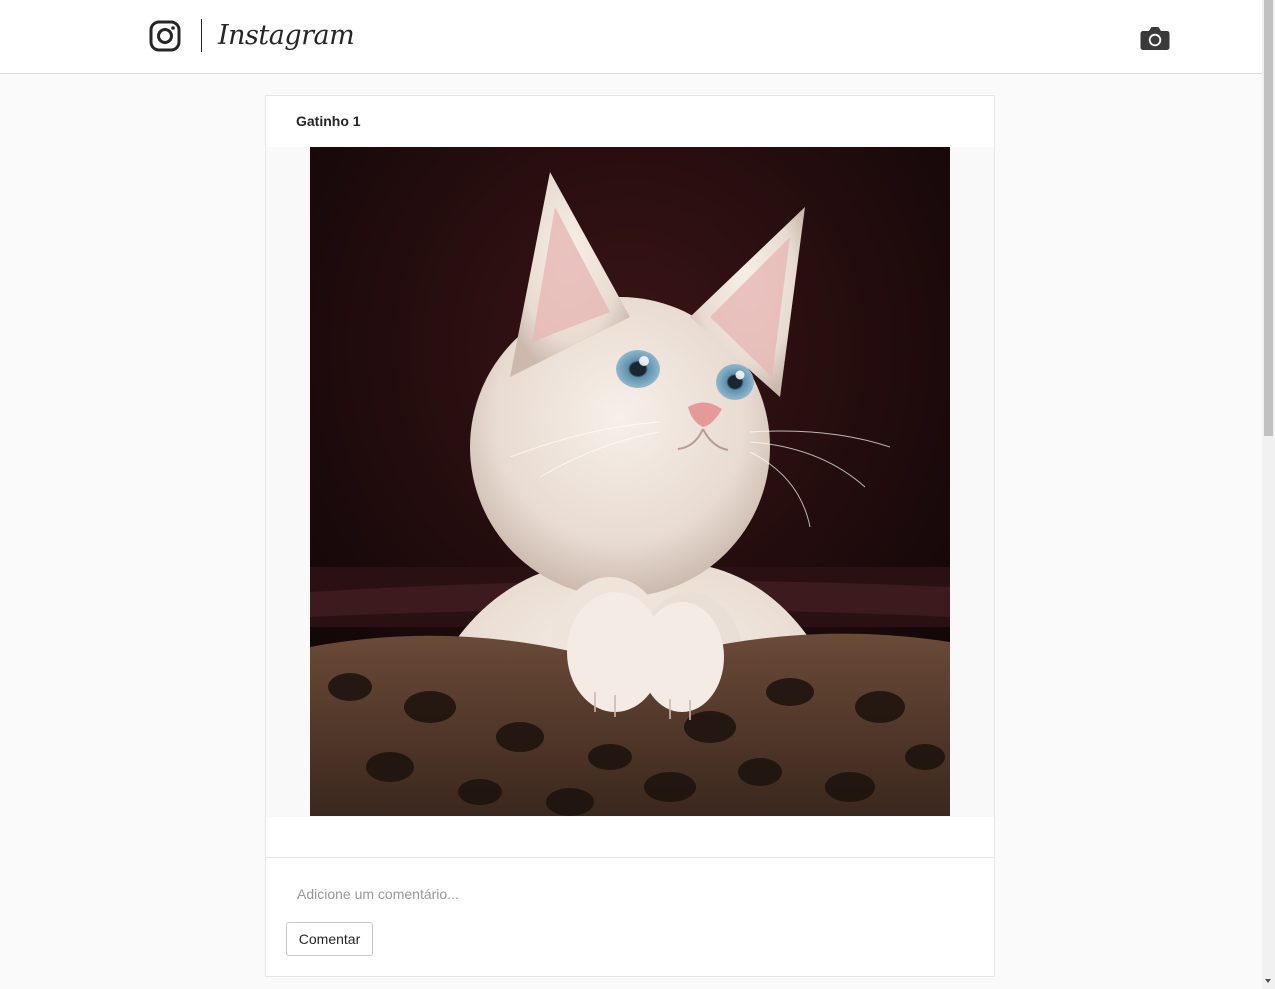 Image resolution: width=1275 pixels, height=989 pixels. What do you see at coordinates (165, 36) in the screenshot?
I see `instagram-glyph-icon` at bounding box center [165, 36].